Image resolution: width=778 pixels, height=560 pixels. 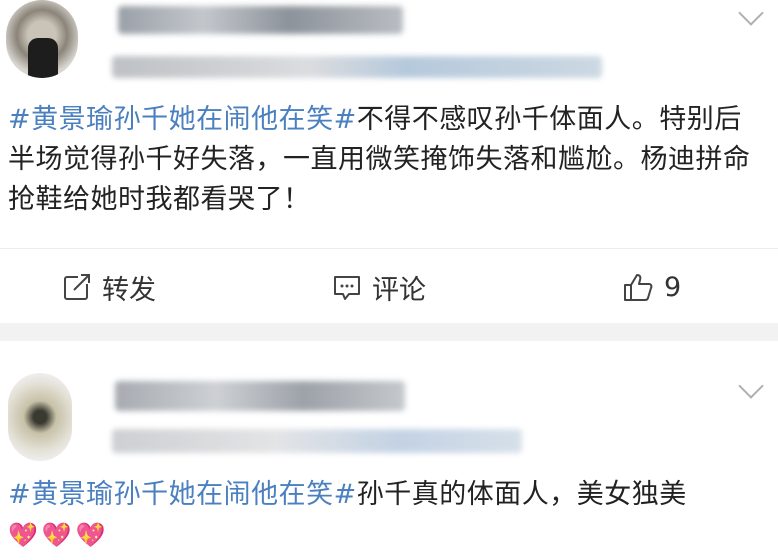 What do you see at coordinates (389, 332) in the screenshot?
I see `post-separator` at bounding box center [389, 332].